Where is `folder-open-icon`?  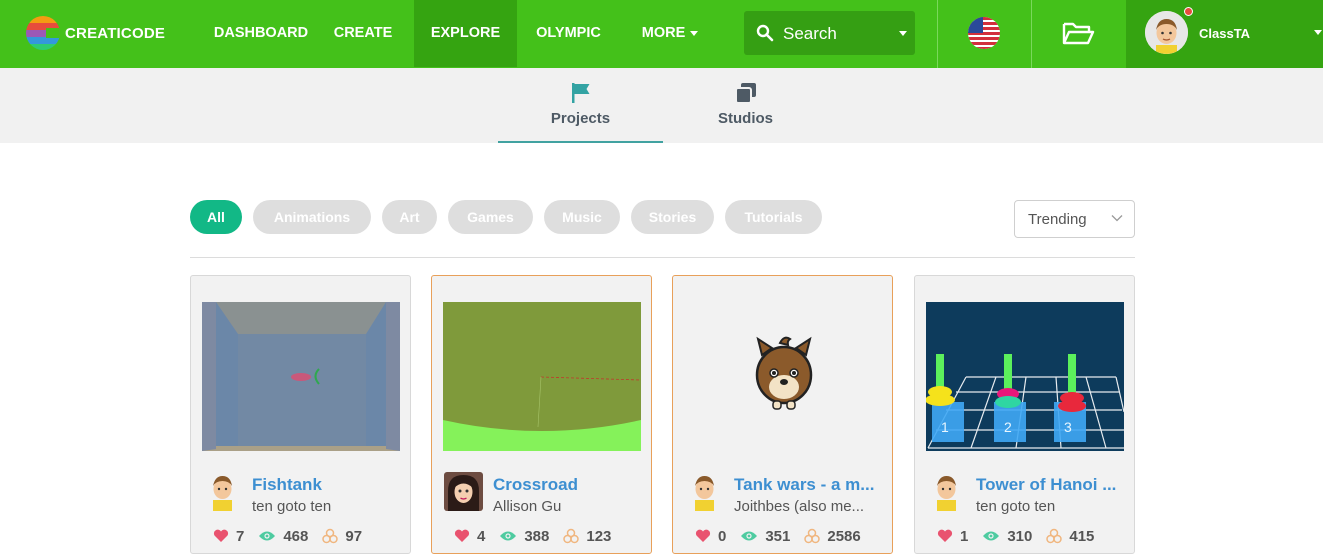
folder-open-icon is located at coordinates (1078, 33).